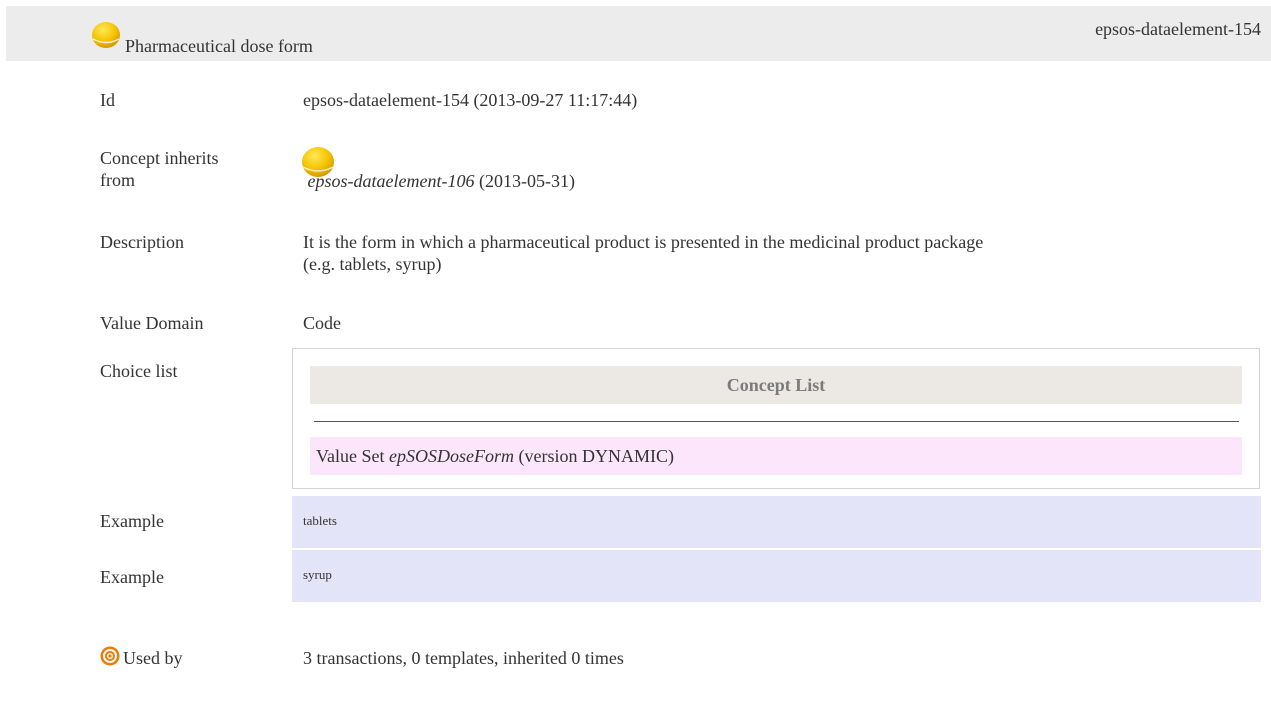 This screenshot has height=711, width=1271. What do you see at coordinates (153, 658) in the screenshot?
I see `used-by-label: Used by` at bounding box center [153, 658].